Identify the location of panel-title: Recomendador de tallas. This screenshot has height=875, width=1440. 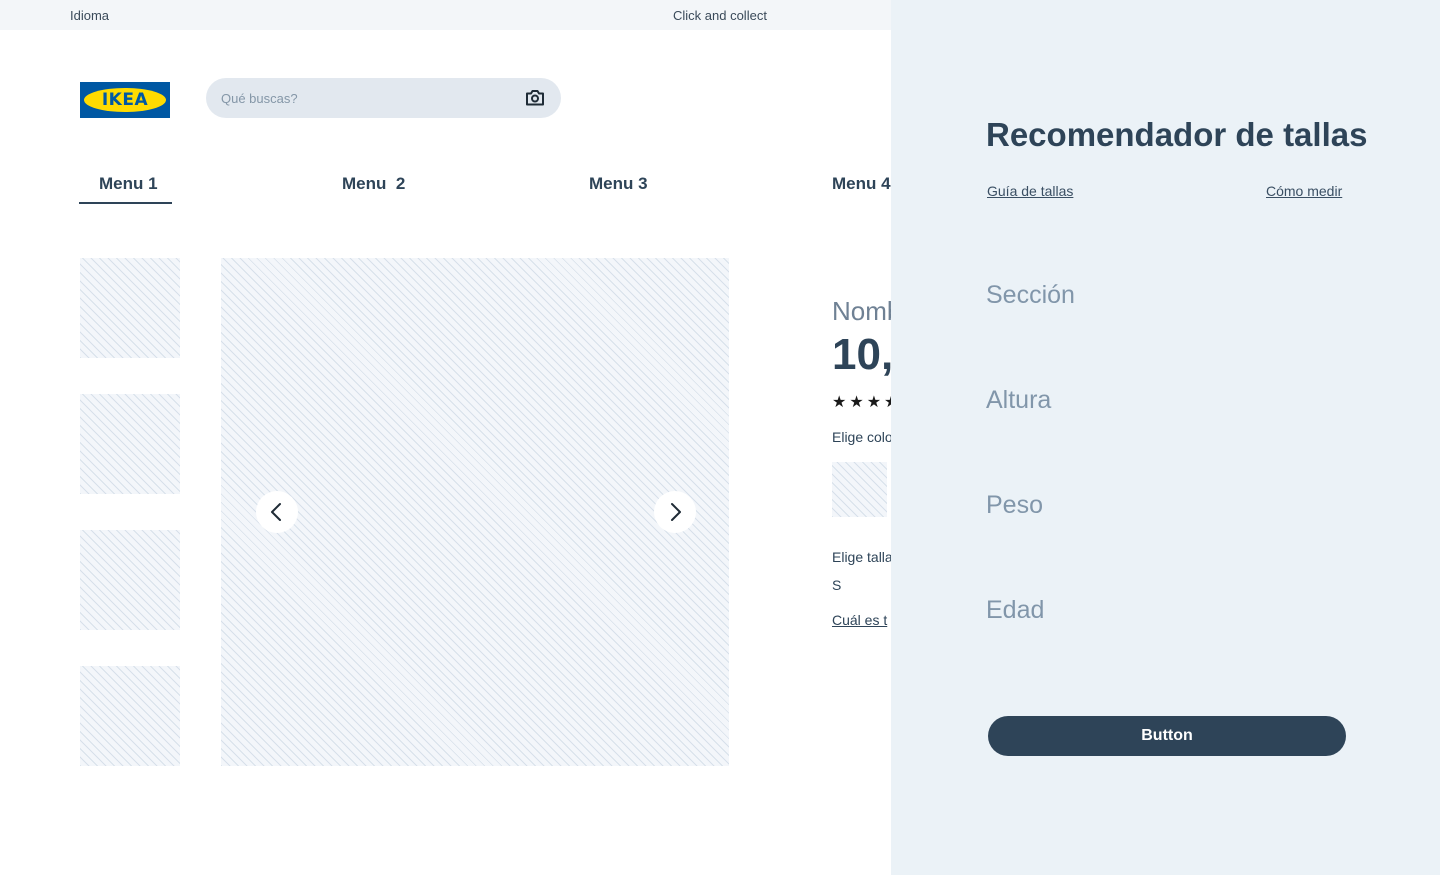
(1177, 134).